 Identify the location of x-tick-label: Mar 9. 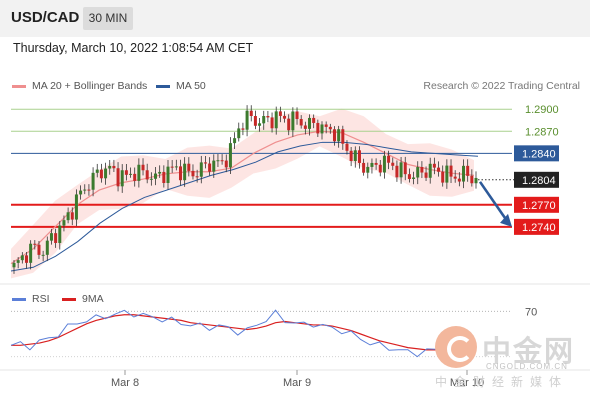
(297, 383).